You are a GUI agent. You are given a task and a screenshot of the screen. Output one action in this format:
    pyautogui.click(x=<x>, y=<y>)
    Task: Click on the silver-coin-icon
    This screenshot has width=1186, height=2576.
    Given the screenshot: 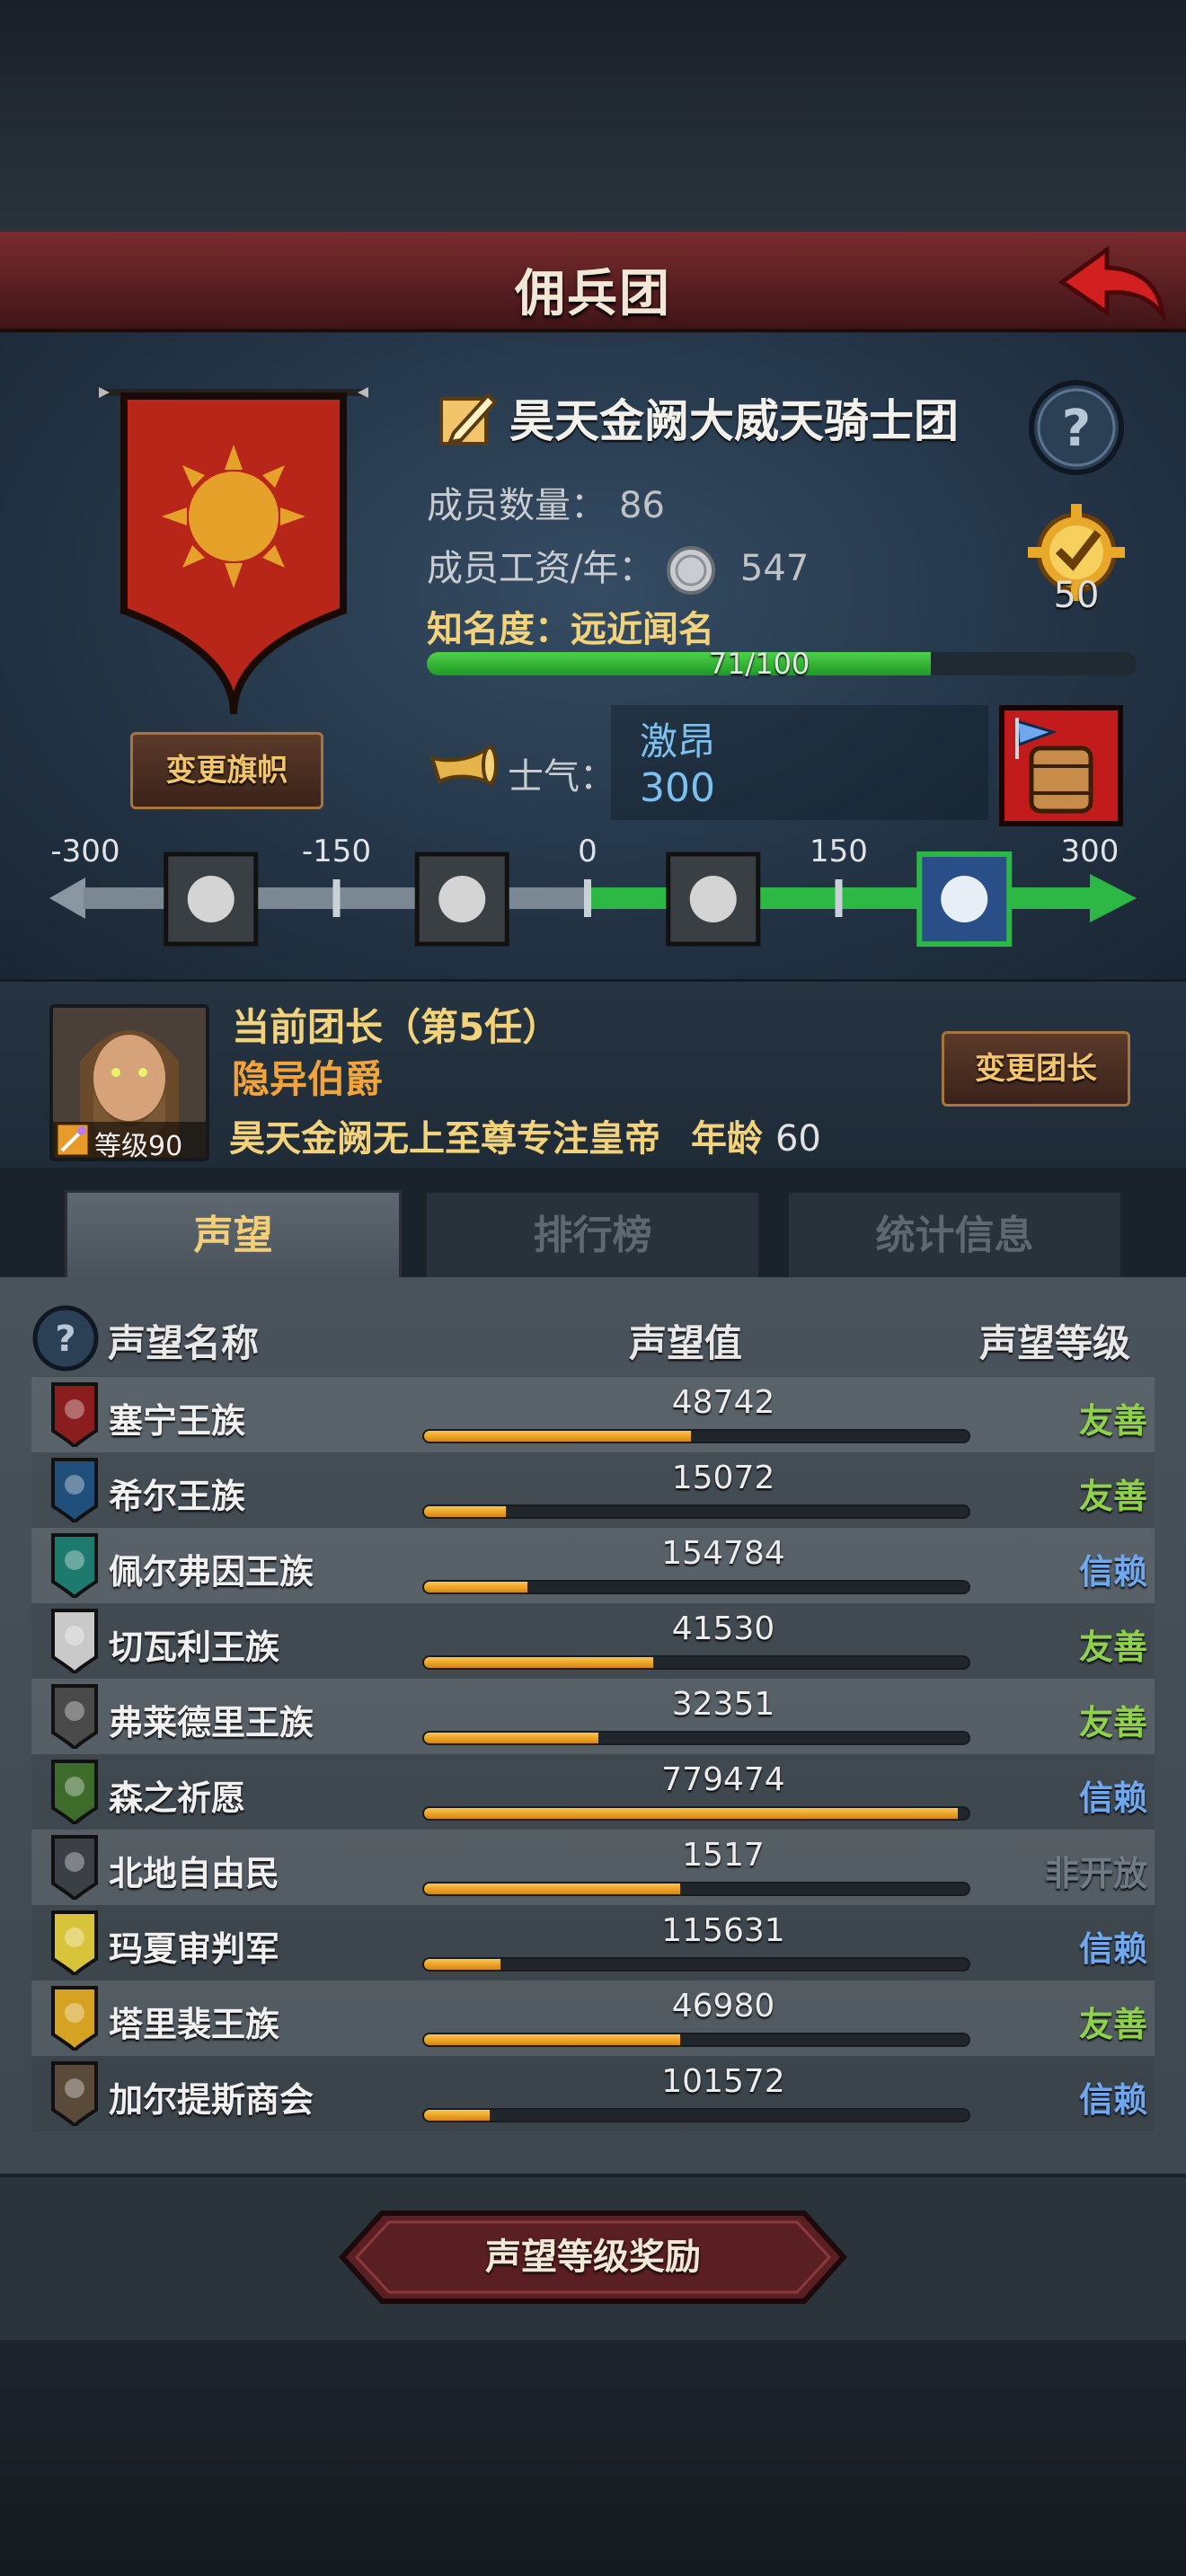 What is the action you would take?
    pyautogui.click(x=691, y=570)
    